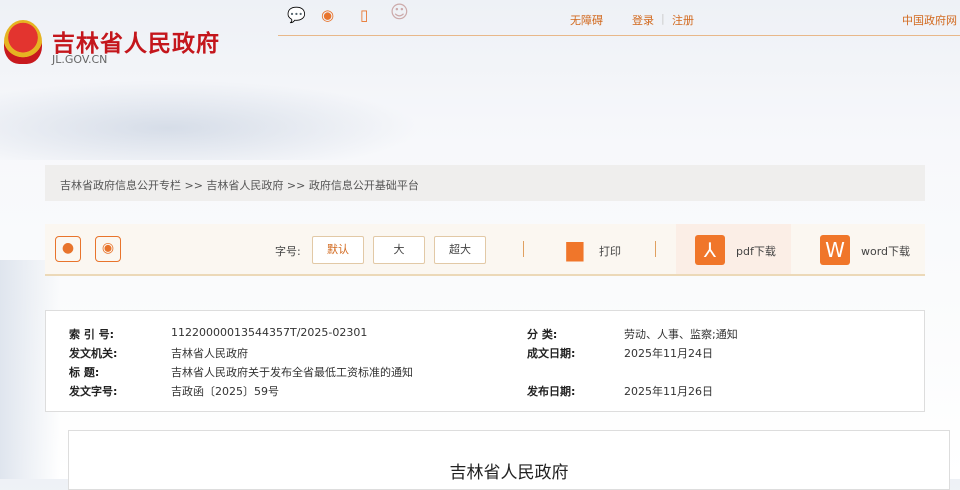  What do you see at coordinates (885, 251) in the screenshot?
I see `word-download-button: word下载` at bounding box center [885, 251].